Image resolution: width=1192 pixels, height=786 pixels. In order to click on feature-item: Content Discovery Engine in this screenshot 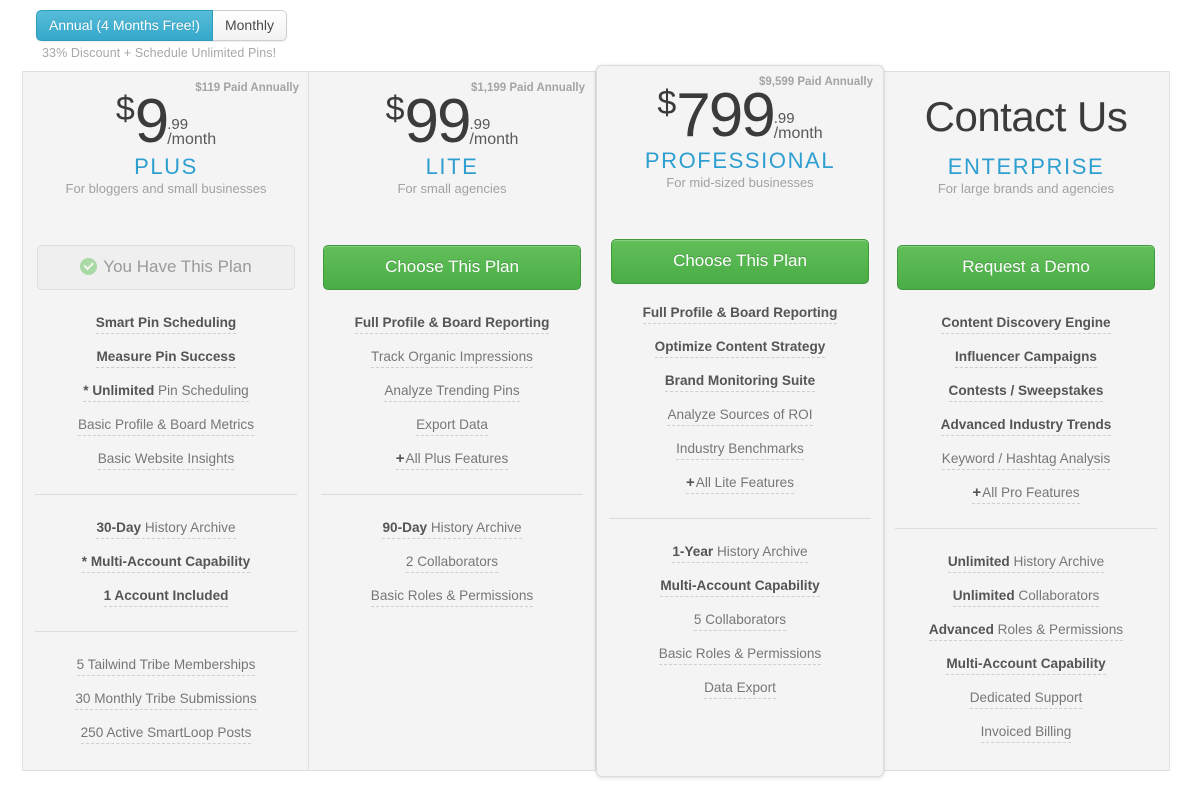, I will do `click(1026, 325)`.